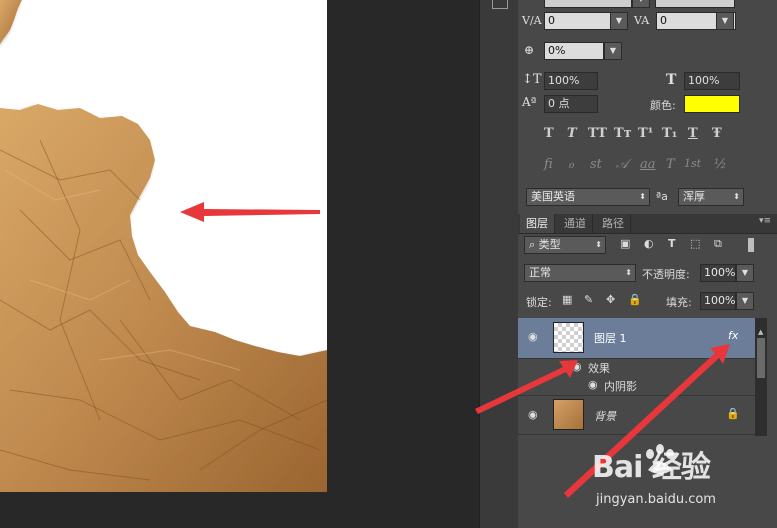 Image resolution: width=777 pixels, height=528 pixels. I want to click on horizontal-scale-icon: T, so click(671, 80).